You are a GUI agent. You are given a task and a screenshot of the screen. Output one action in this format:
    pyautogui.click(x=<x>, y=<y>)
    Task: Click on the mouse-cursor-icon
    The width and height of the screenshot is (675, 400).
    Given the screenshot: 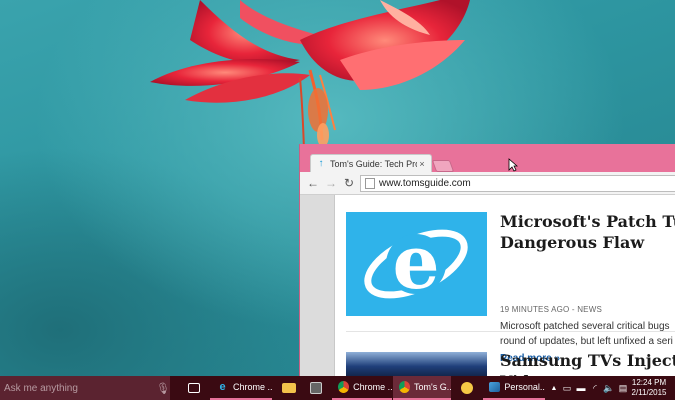 What is the action you would take?
    pyautogui.click(x=513, y=165)
    